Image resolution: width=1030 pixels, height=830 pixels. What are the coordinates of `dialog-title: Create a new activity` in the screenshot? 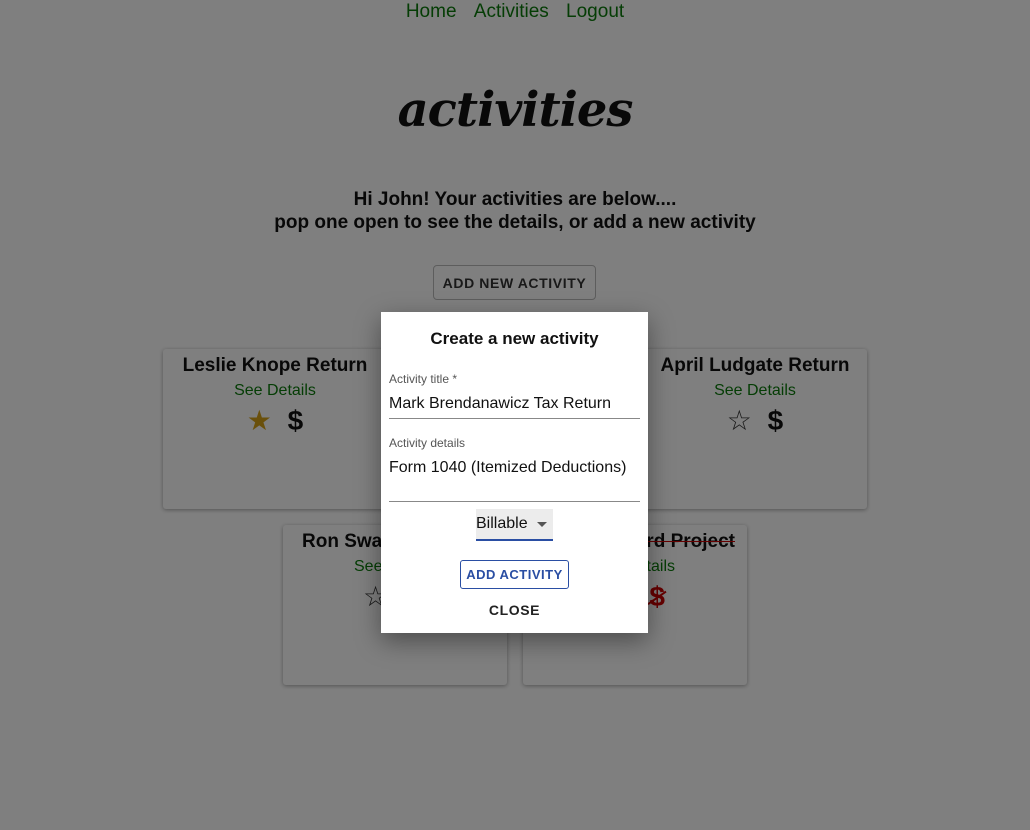 It's located at (514, 338).